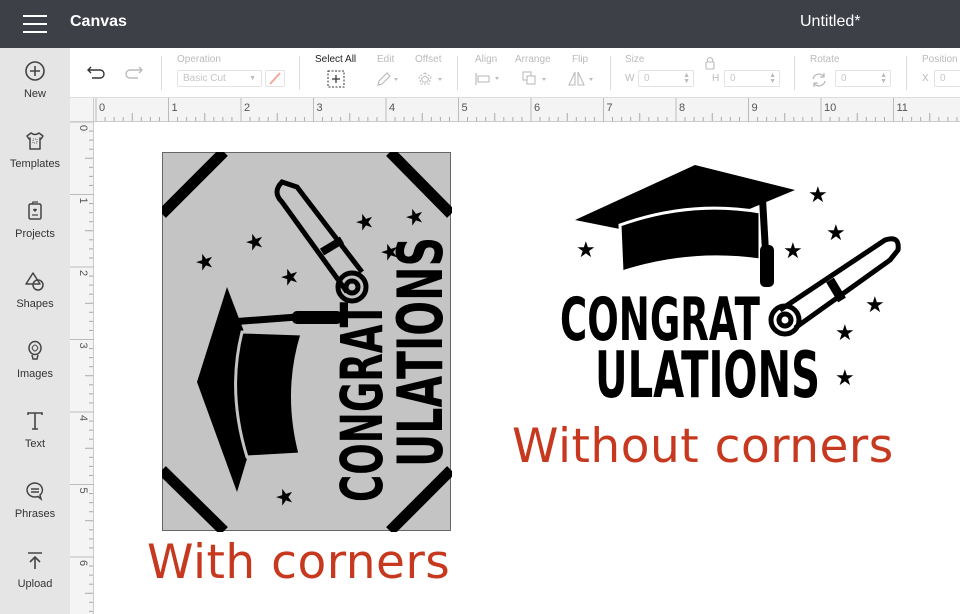 This screenshot has width=960, height=614. I want to click on width-input: 0 ▲ ▼, so click(666, 78).